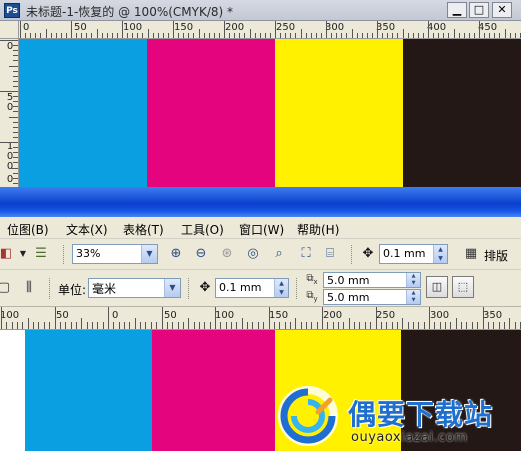 The image size is (521, 451). Describe the element at coordinates (115, 254) in the screenshot. I see `zoom-level-combo: 33% ▼` at that location.